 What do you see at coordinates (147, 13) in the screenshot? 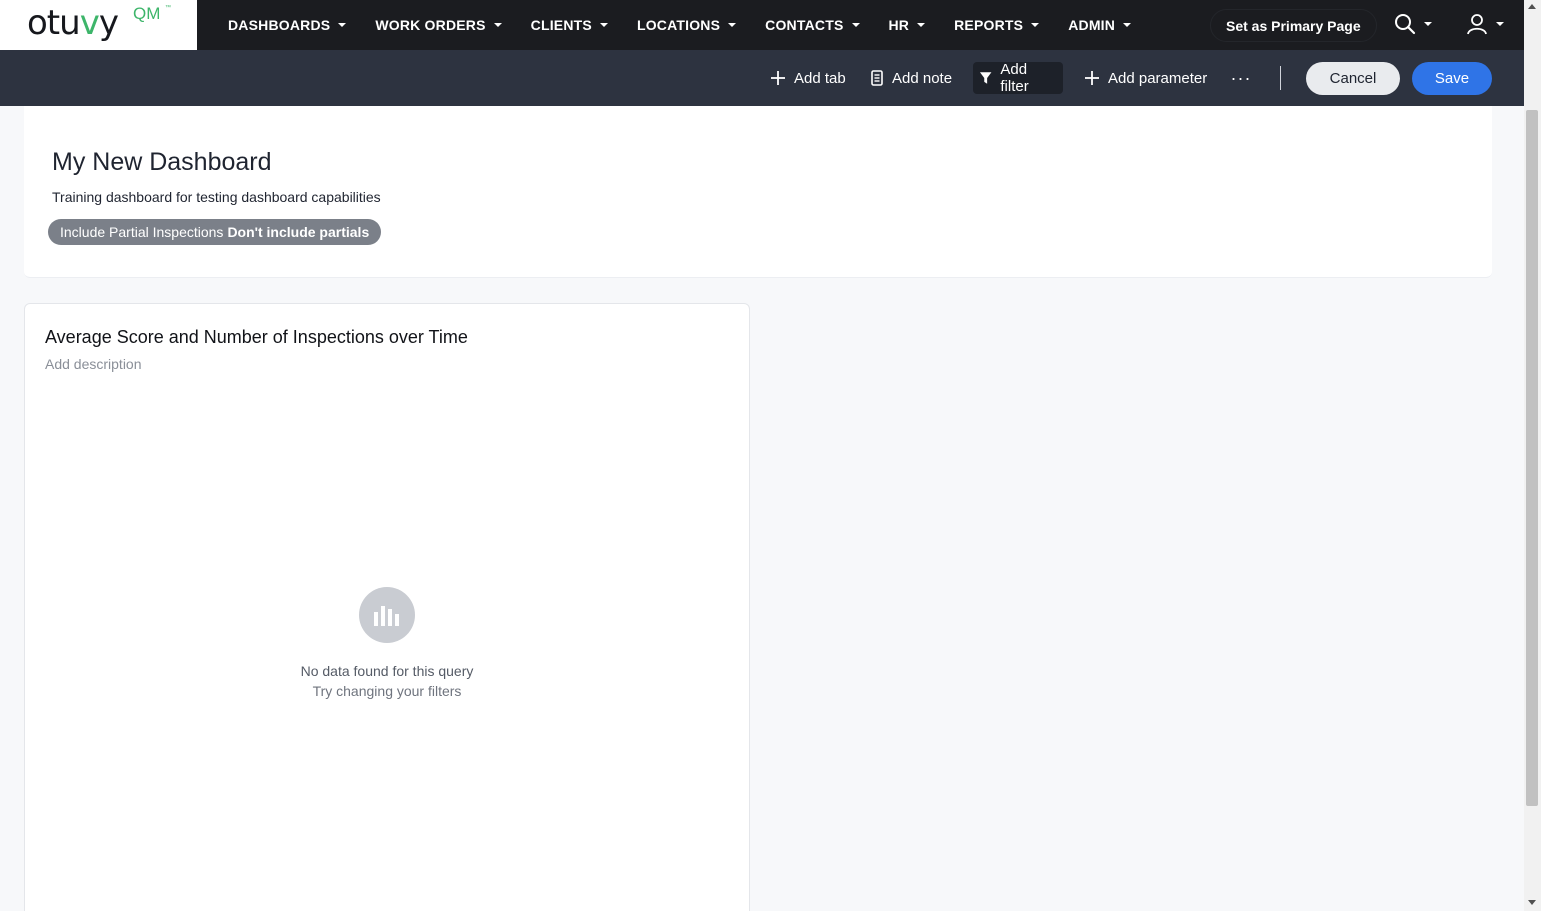
I see `logo-qm-suffix: QM` at bounding box center [147, 13].